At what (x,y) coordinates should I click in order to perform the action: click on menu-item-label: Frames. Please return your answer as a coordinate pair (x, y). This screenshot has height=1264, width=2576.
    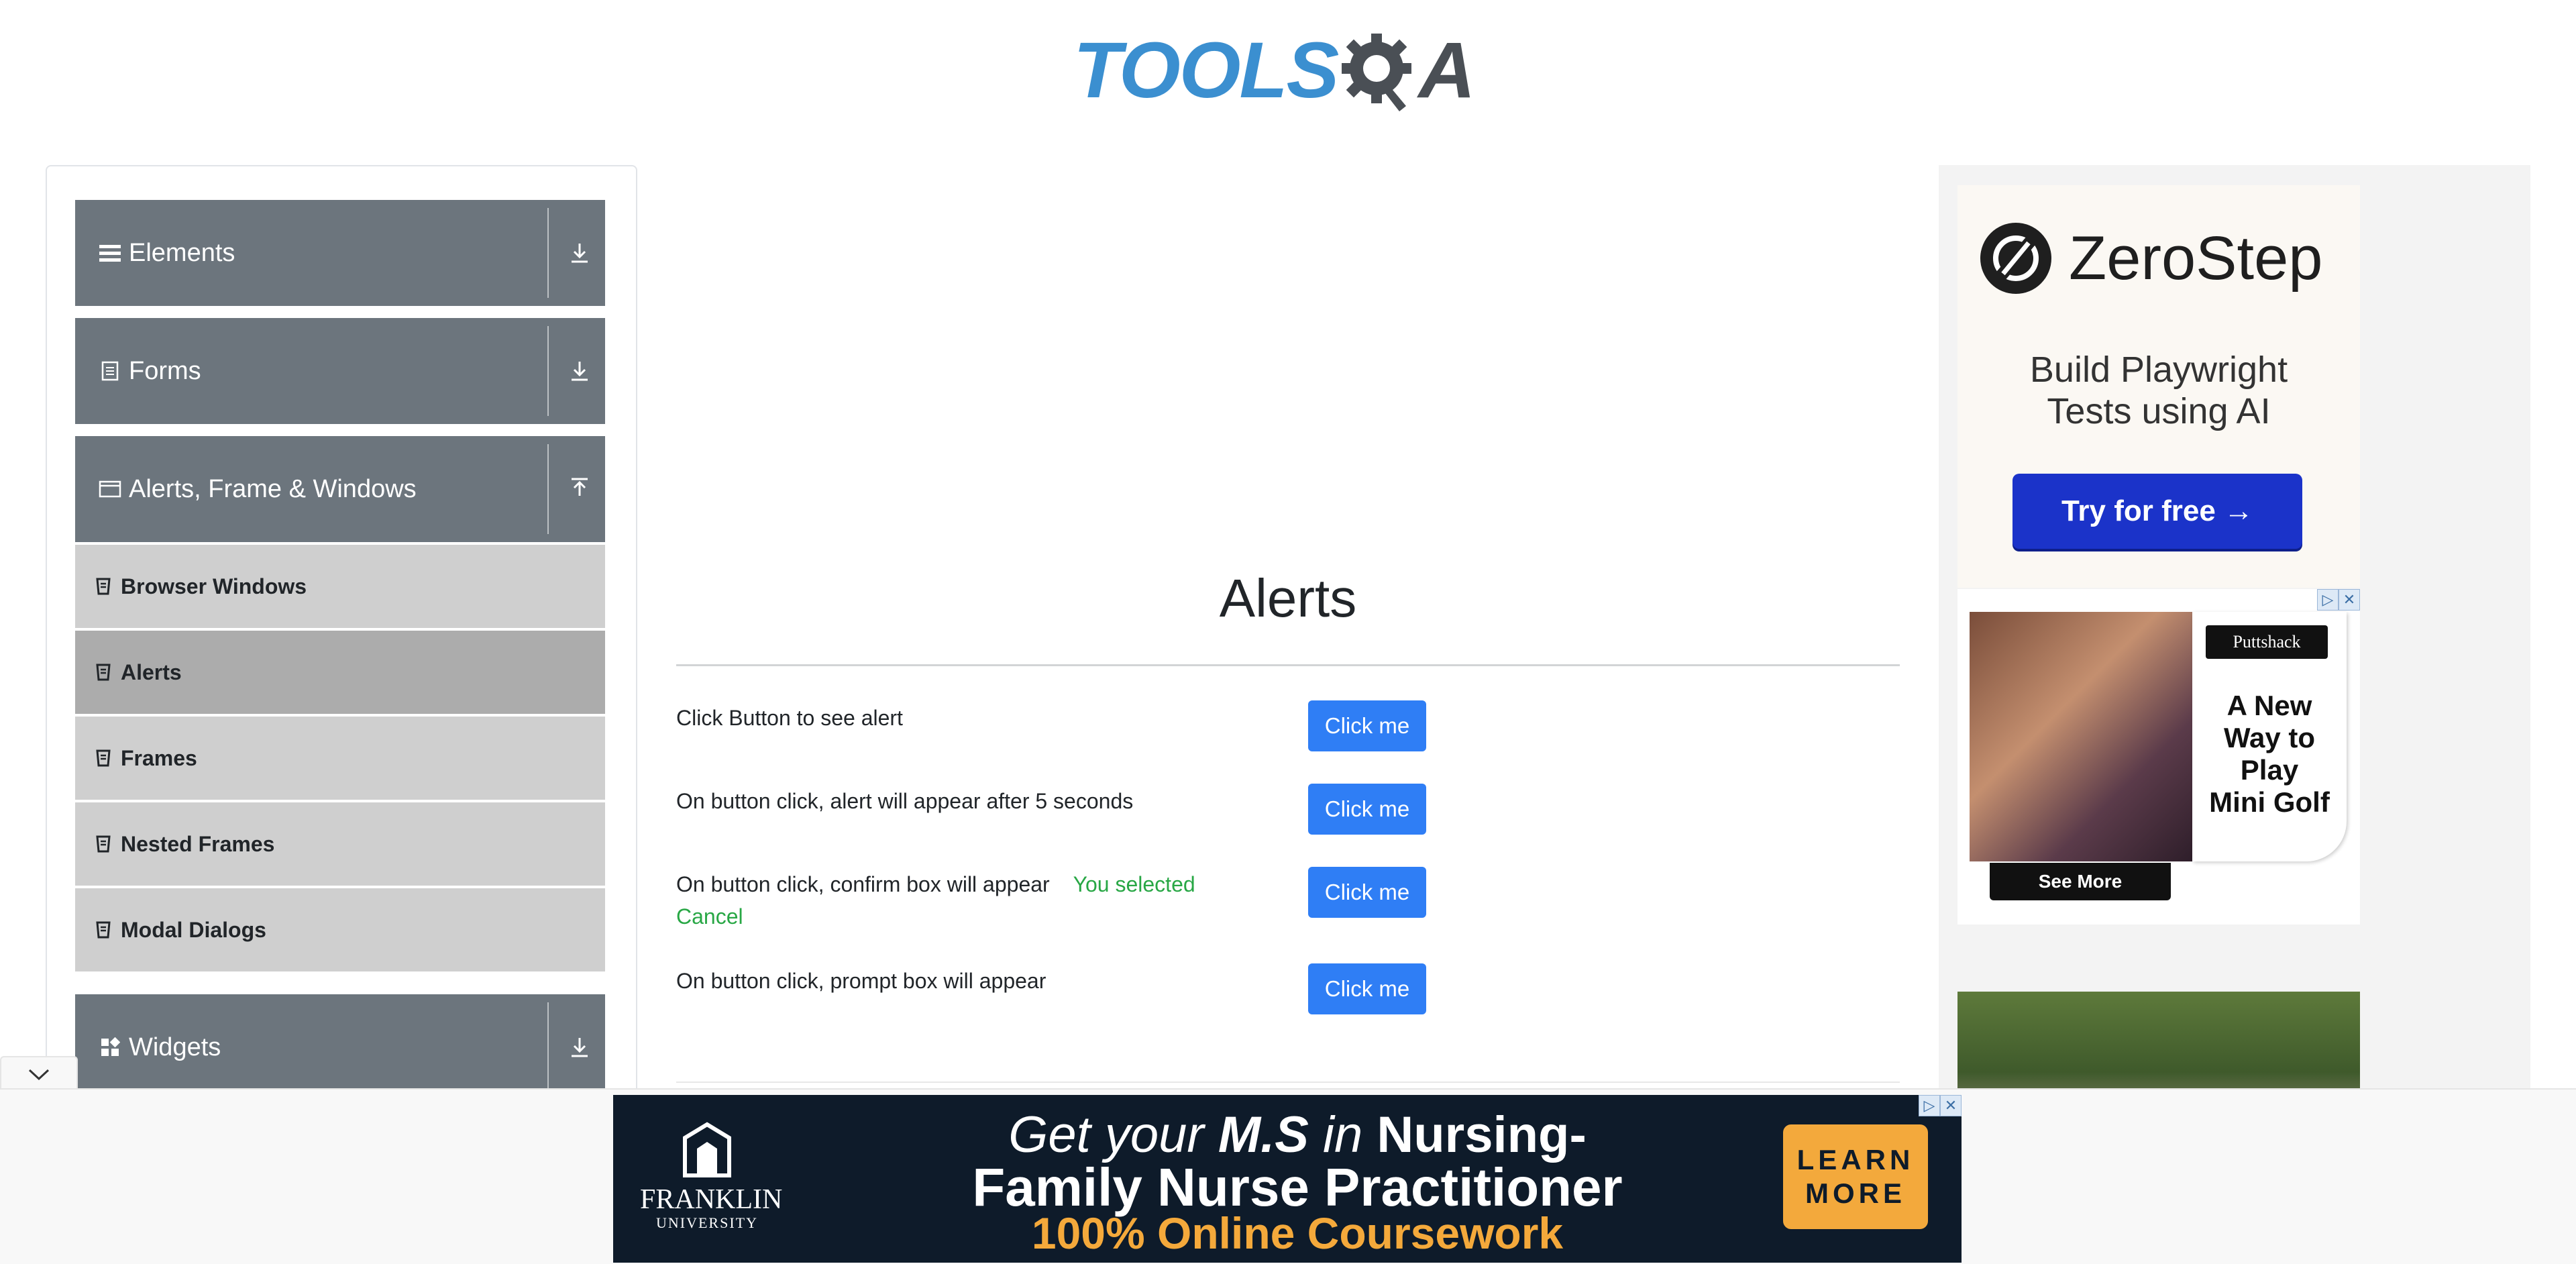
    Looking at the image, I should click on (159, 757).